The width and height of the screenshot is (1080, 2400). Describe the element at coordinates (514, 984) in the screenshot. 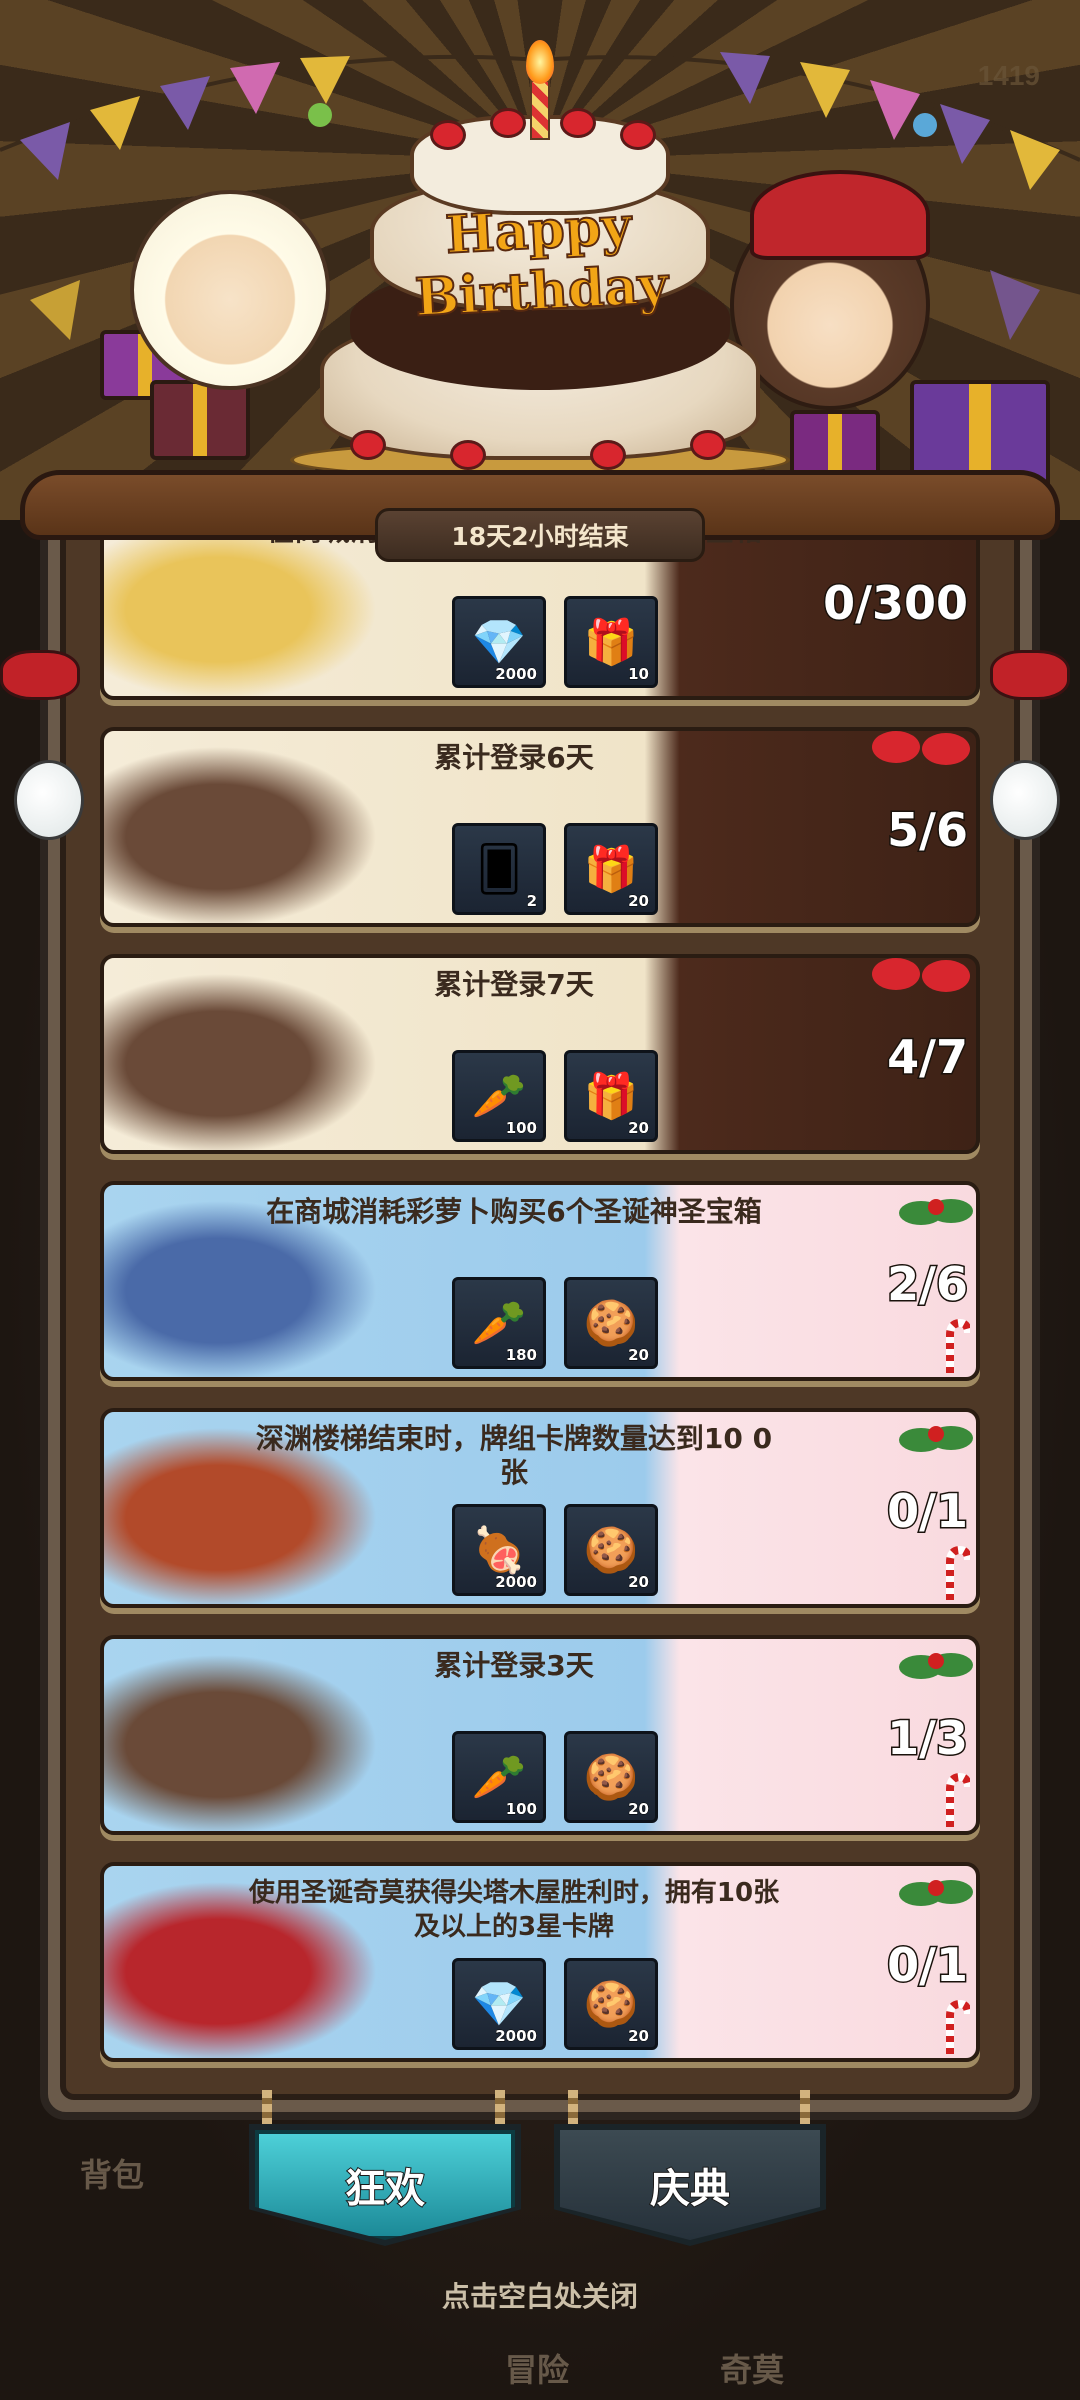

I see `task-title: 累计登录7天` at that location.